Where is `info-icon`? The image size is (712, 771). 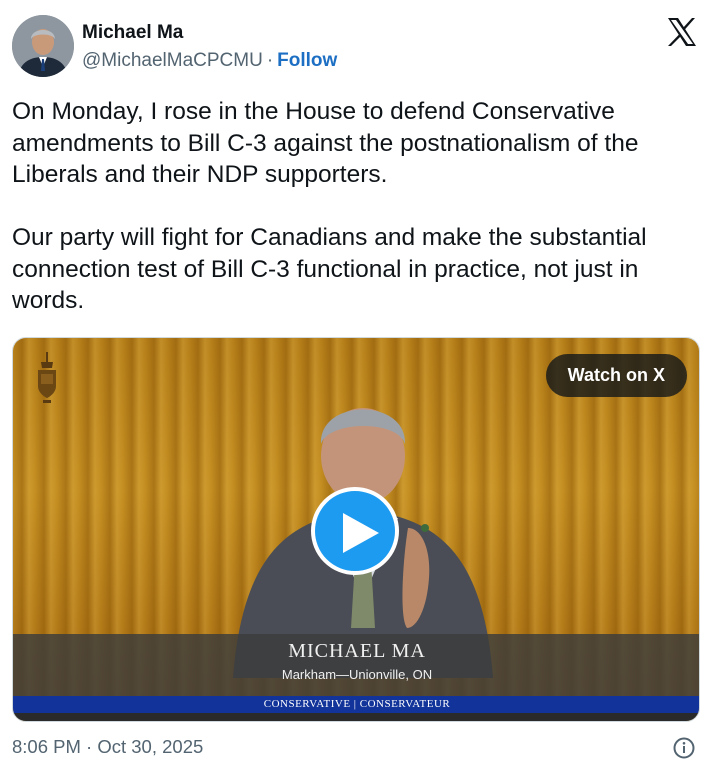 info-icon is located at coordinates (684, 748).